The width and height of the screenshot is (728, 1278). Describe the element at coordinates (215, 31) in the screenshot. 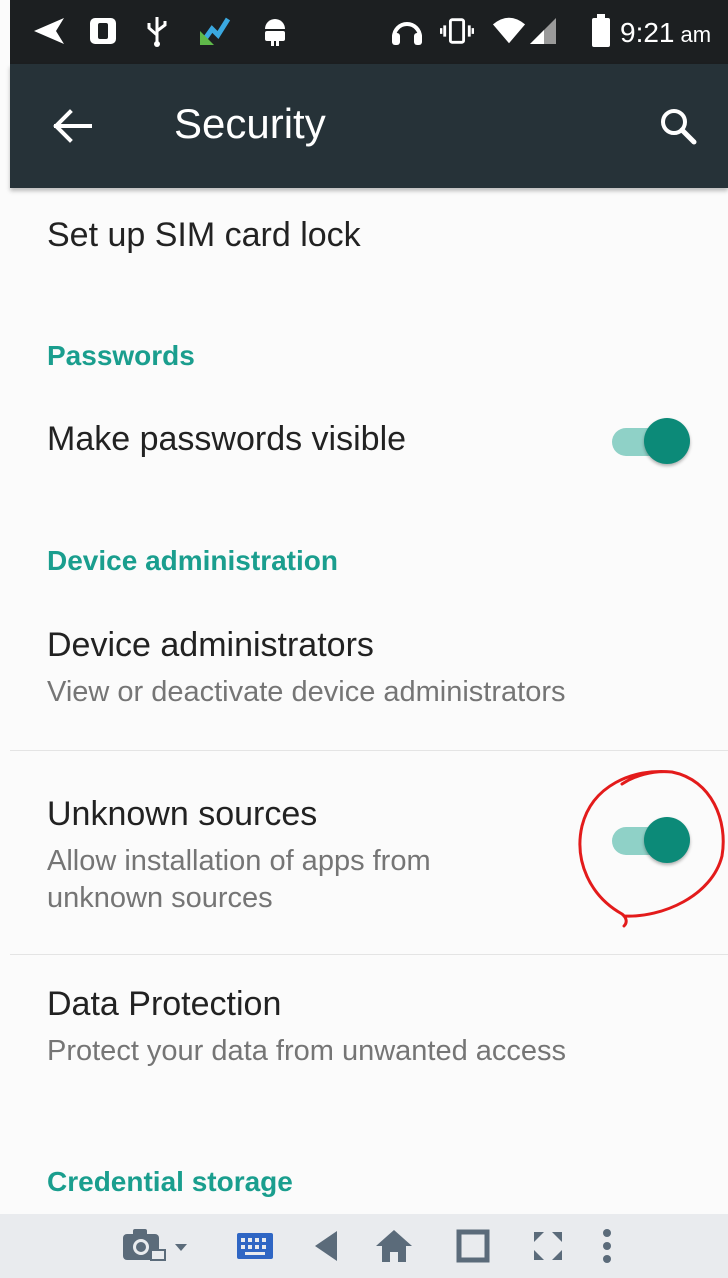

I see `upload-icon` at that location.